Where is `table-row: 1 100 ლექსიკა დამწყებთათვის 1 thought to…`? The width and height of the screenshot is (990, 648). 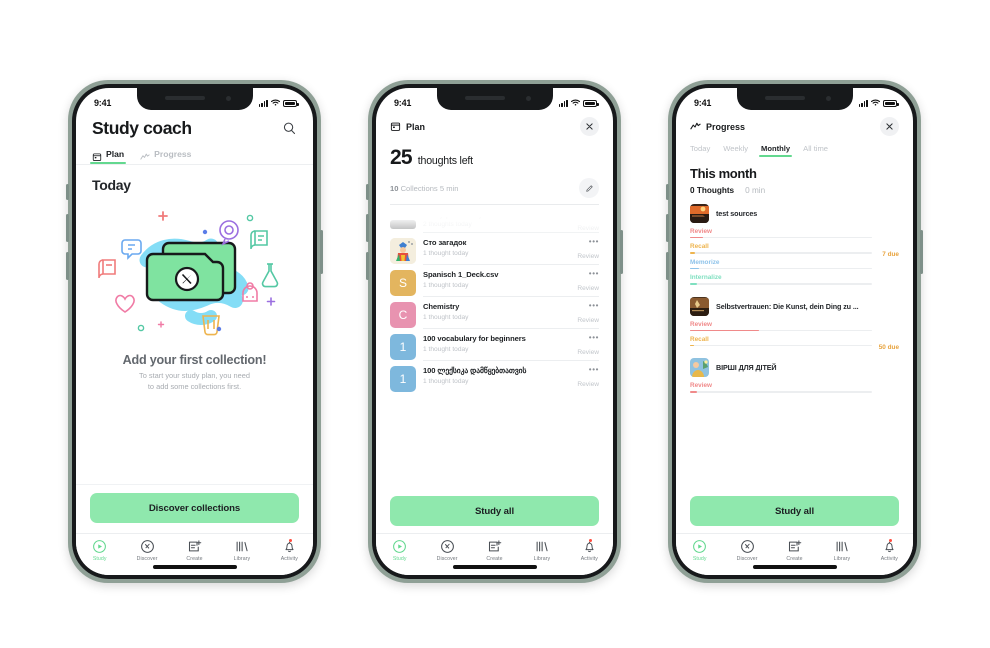
table-row: 1 100 ლექსიკა დამწყებთათვის 1 thought to… is located at coordinates (494, 377).